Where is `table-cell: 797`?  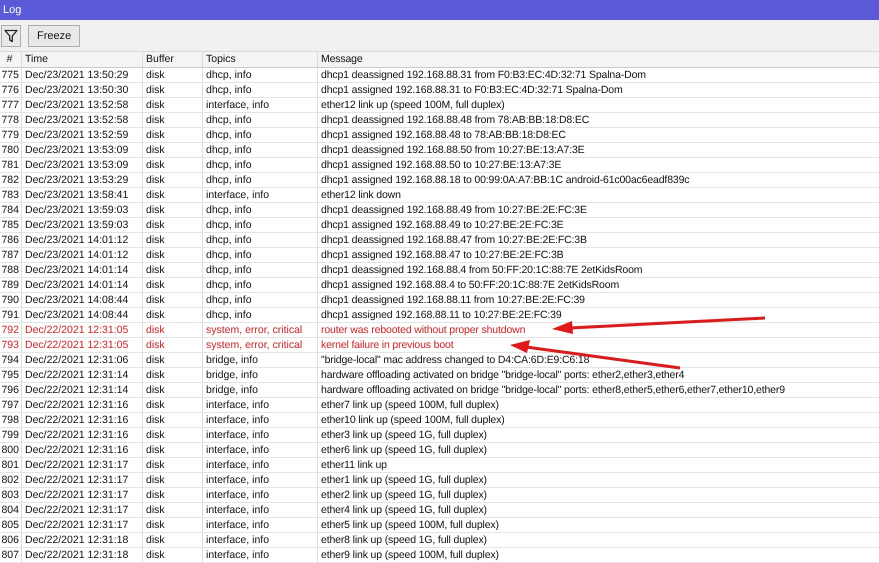
table-cell: 797 is located at coordinates (11, 405).